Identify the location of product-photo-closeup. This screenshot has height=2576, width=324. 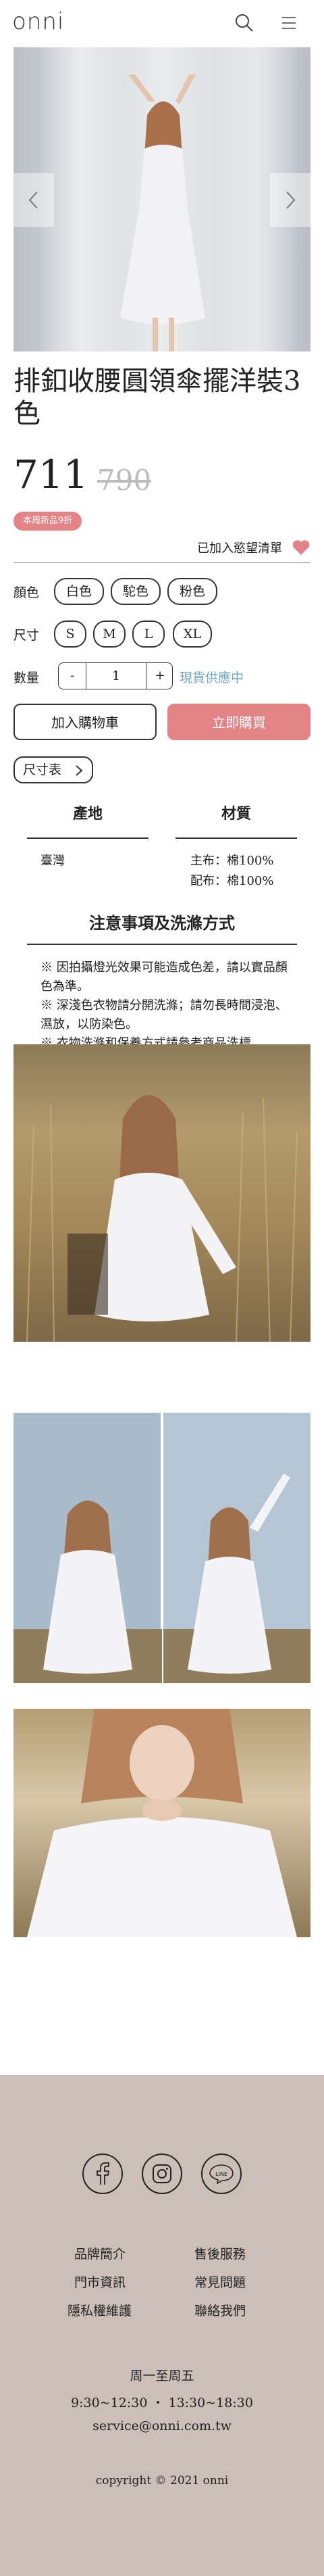
(162, 1823).